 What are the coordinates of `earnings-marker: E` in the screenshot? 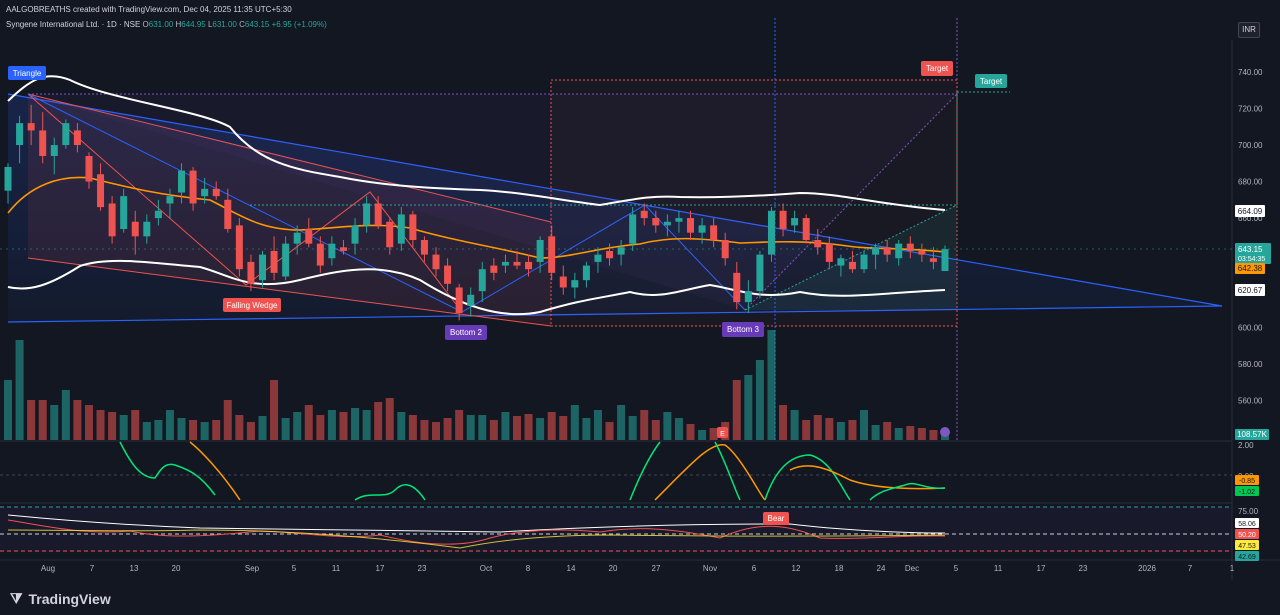 It's located at (722, 432).